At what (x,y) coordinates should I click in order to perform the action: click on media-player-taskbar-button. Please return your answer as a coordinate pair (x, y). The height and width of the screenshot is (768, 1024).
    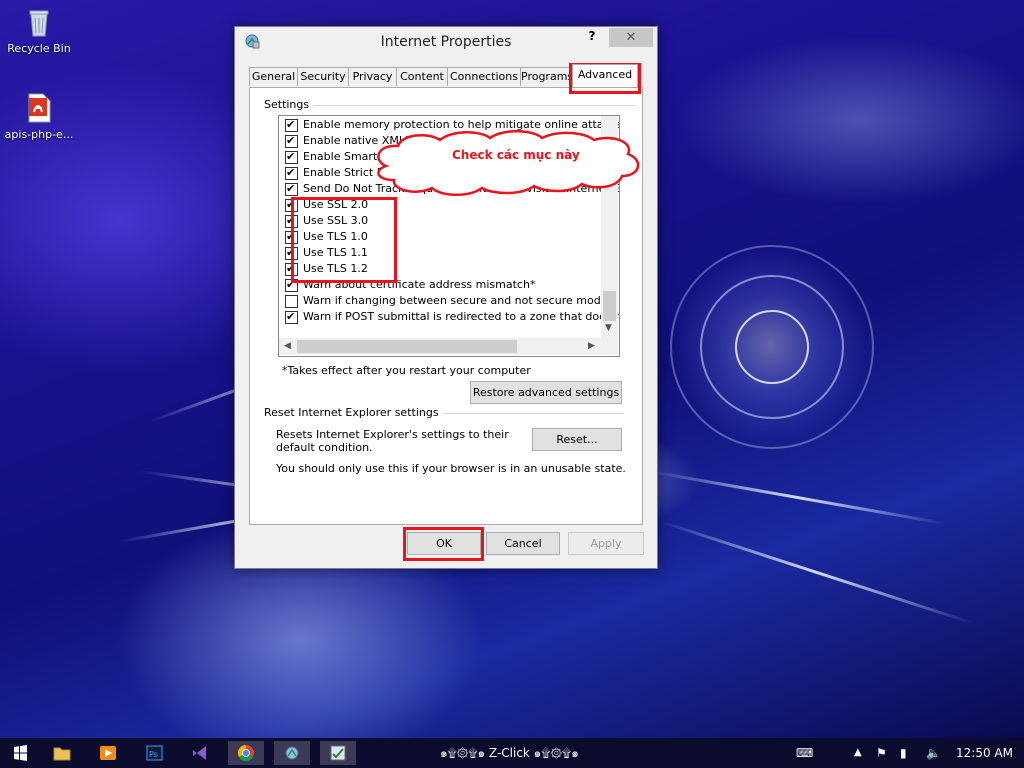
    Looking at the image, I should click on (108, 753).